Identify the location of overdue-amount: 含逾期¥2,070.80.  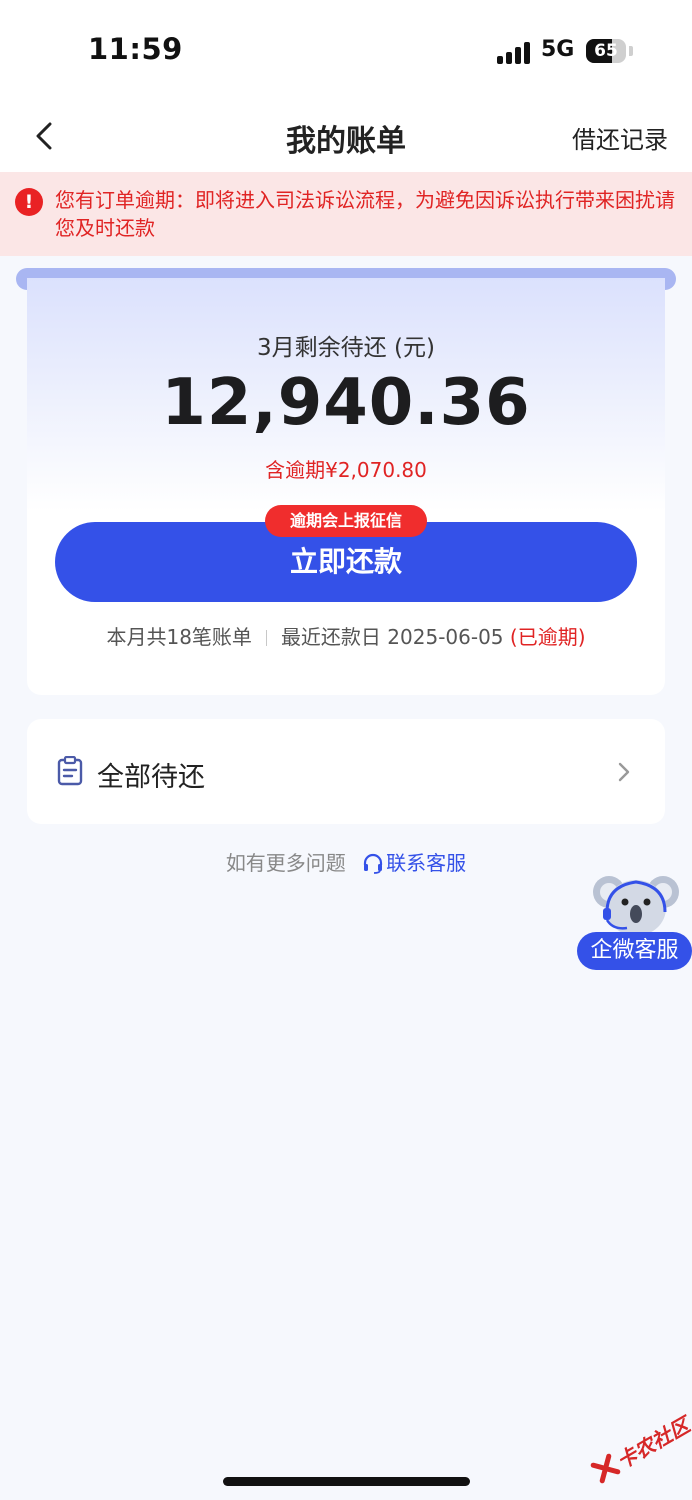
(346, 470).